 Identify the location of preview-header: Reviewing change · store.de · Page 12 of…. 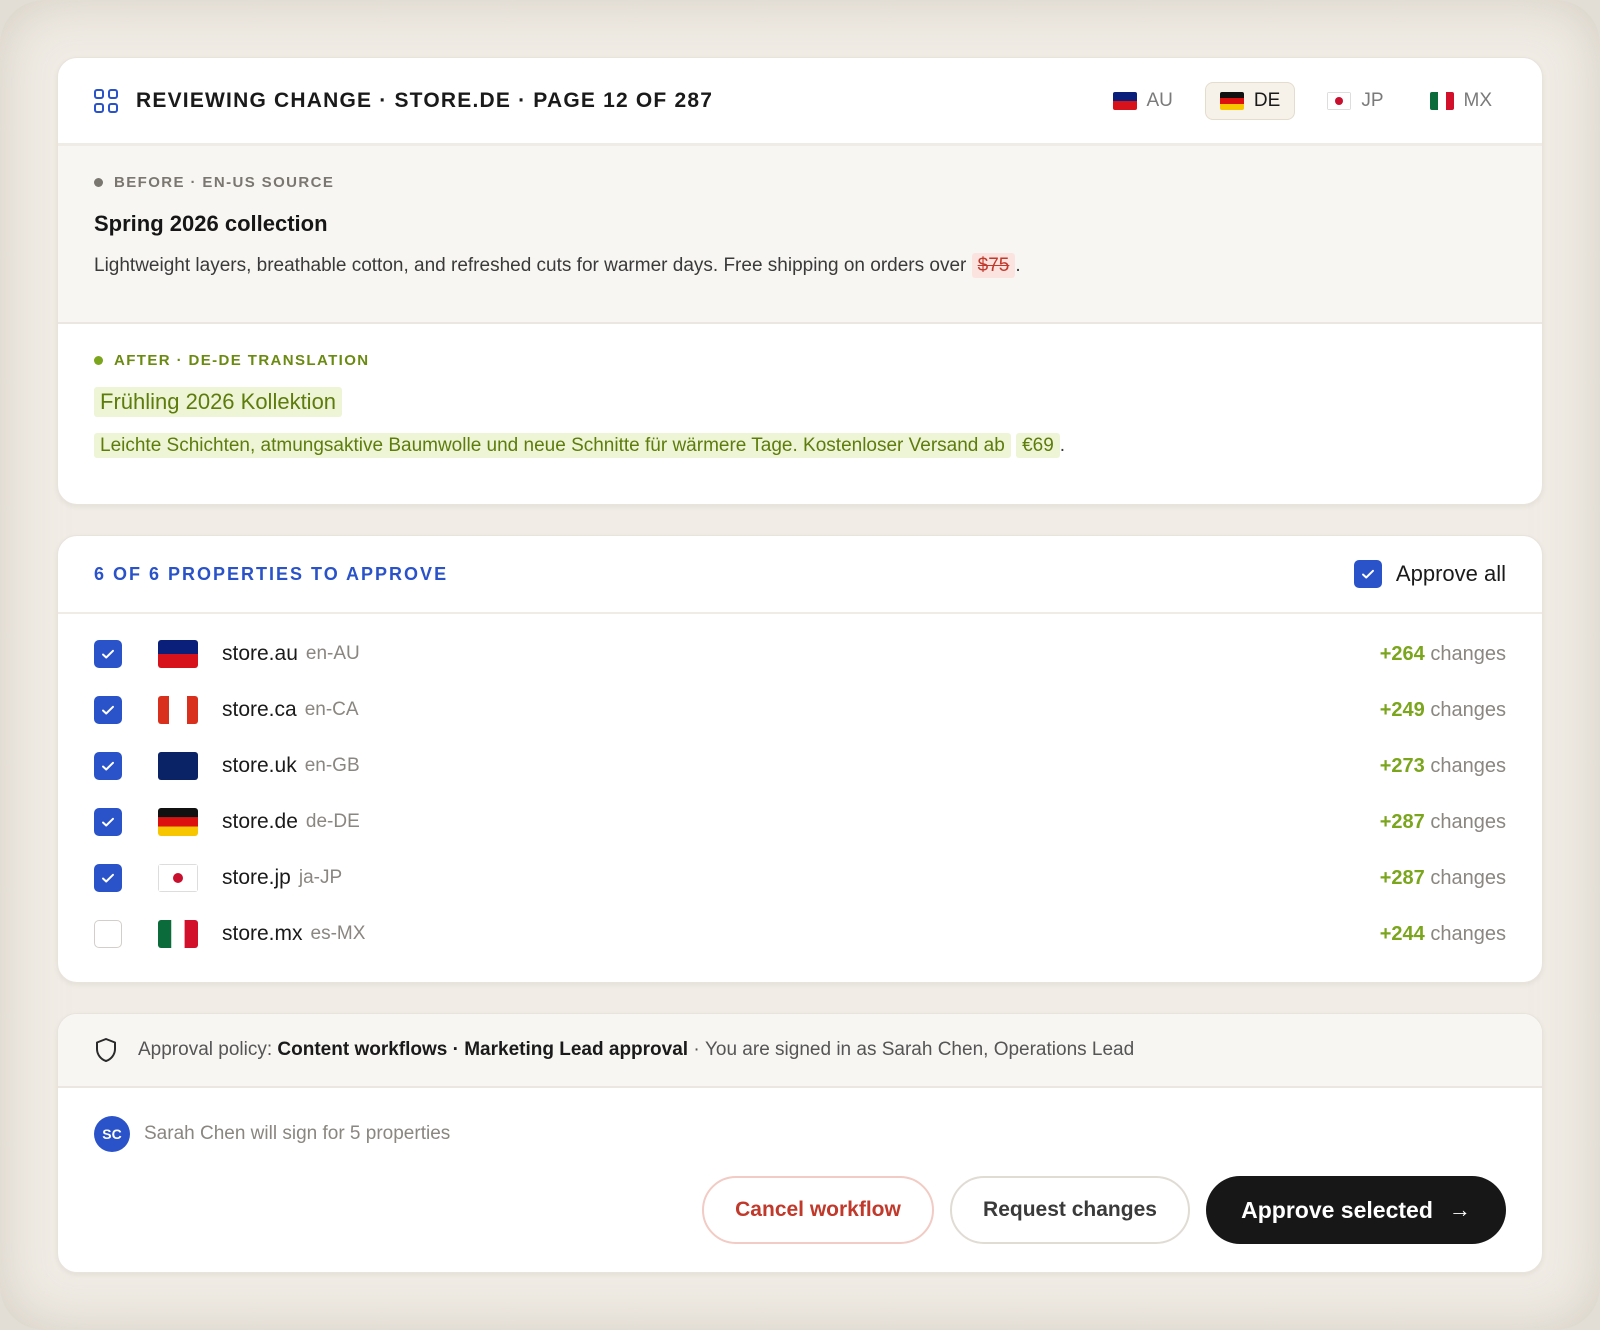
(800, 102).